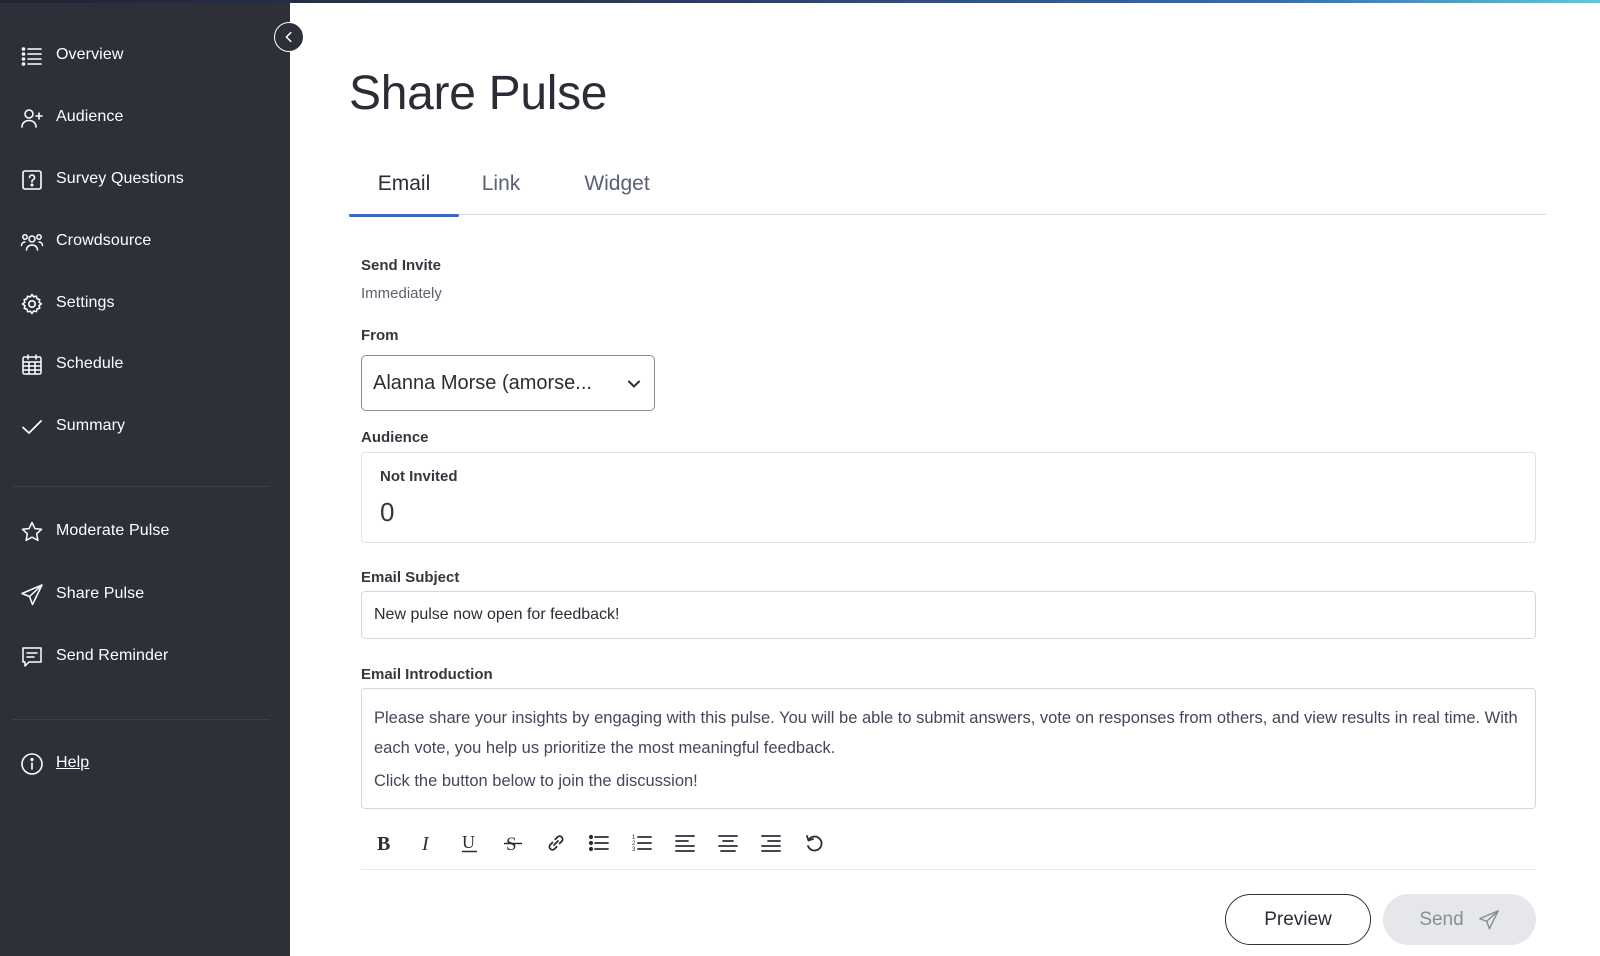 The height and width of the screenshot is (956, 1600). I want to click on align-right-button, so click(771, 843).